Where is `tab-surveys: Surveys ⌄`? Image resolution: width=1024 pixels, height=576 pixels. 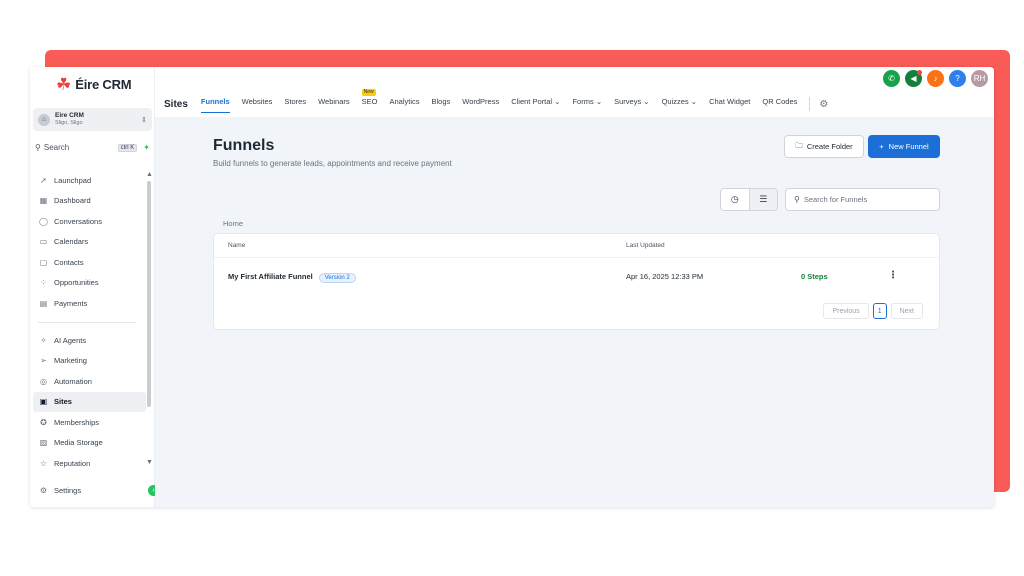 tab-surveys: Surveys ⌄ is located at coordinates (631, 104).